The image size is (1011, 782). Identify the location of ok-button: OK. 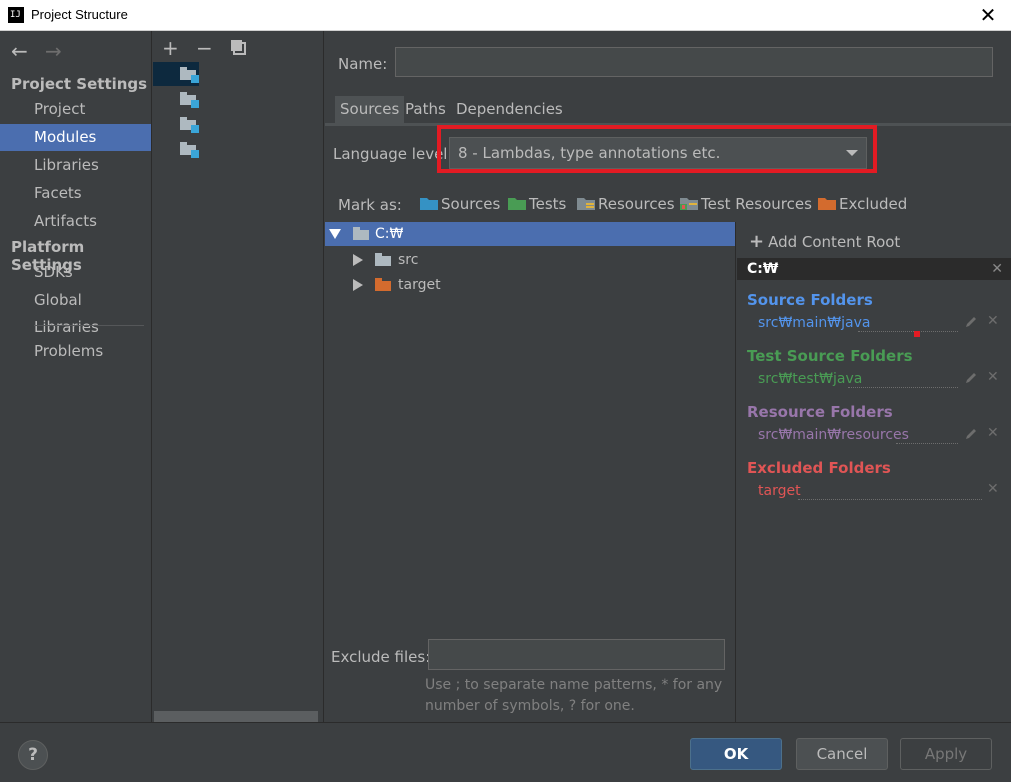
(736, 754).